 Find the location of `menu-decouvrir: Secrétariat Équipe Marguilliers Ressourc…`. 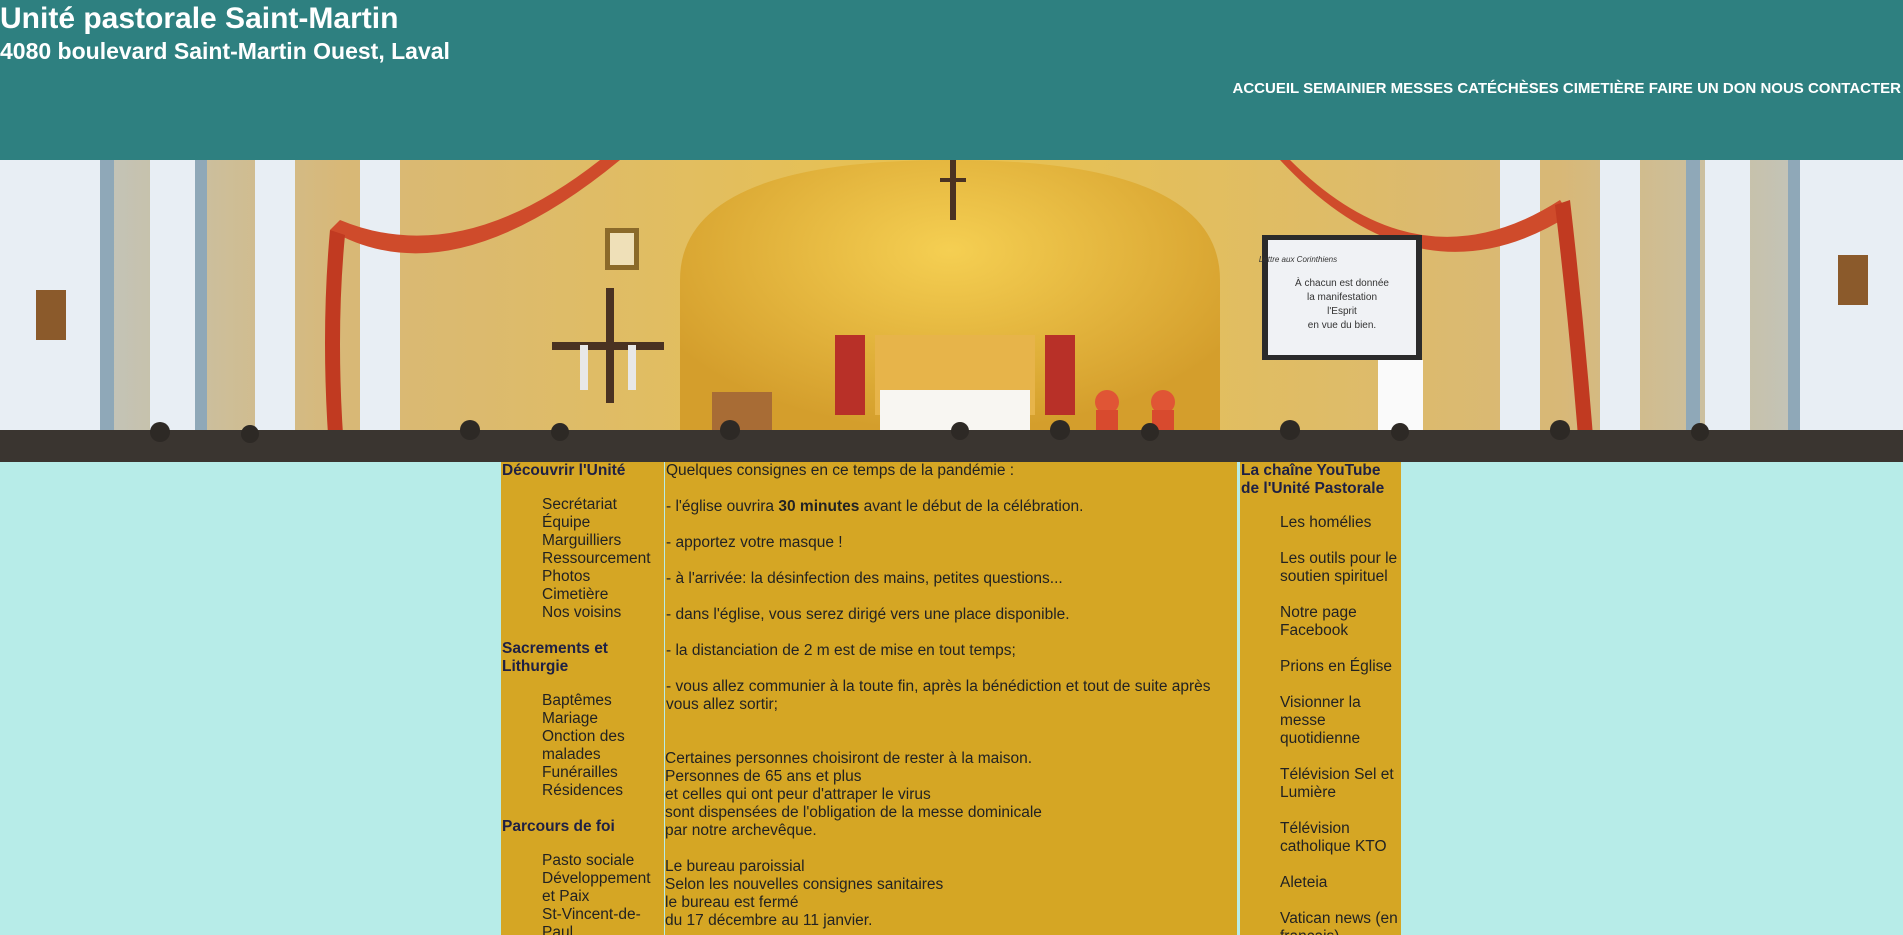

menu-decouvrir: Secrétariat Équipe Marguilliers Ressourc… is located at coordinates (582, 559).